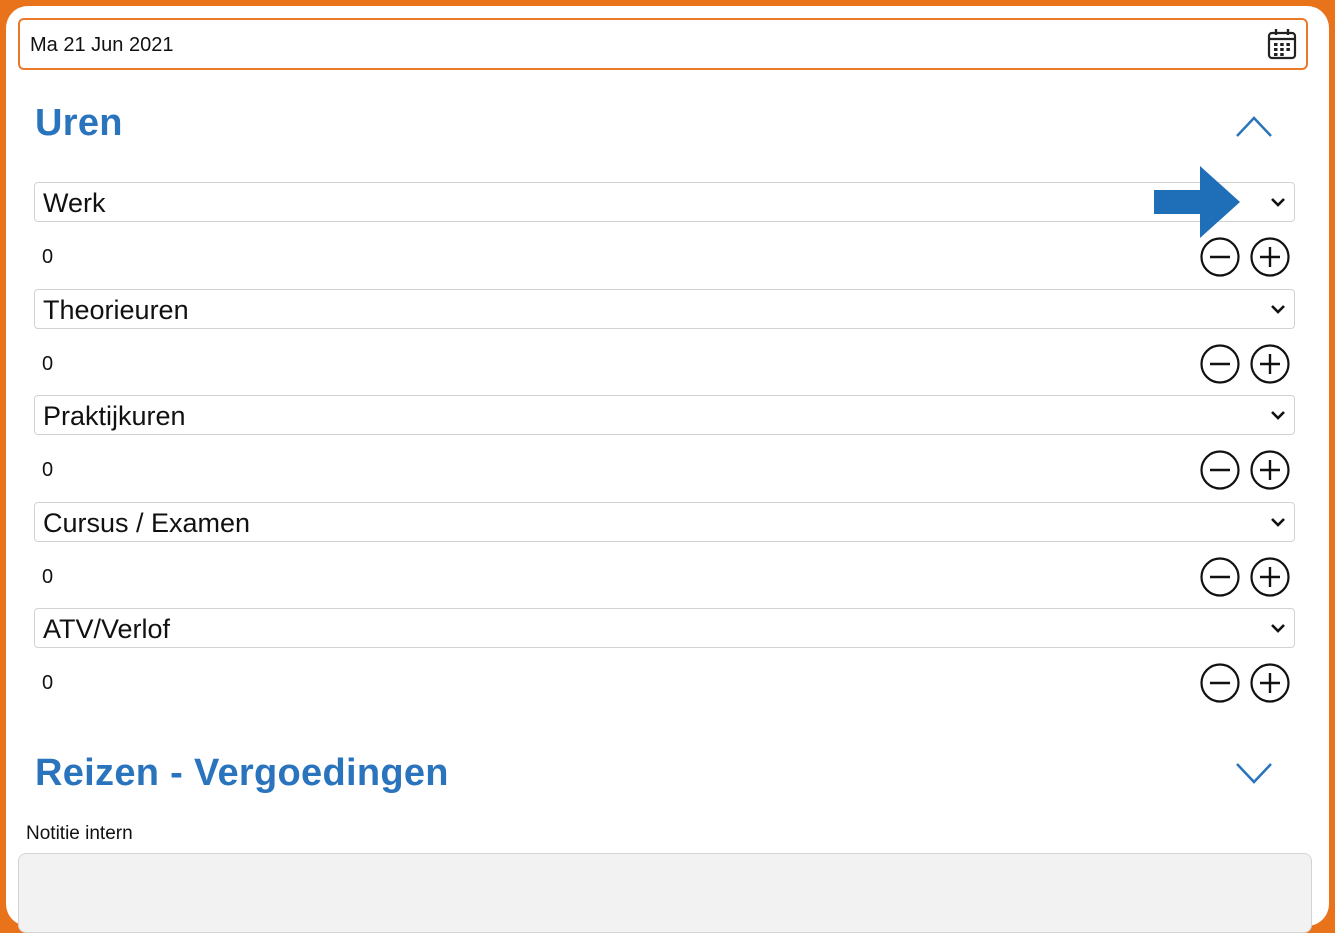 The height and width of the screenshot is (933, 1335). Describe the element at coordinates (116, 310) in the screenshot. I see `category-select-label: Theorieuren` at that location.